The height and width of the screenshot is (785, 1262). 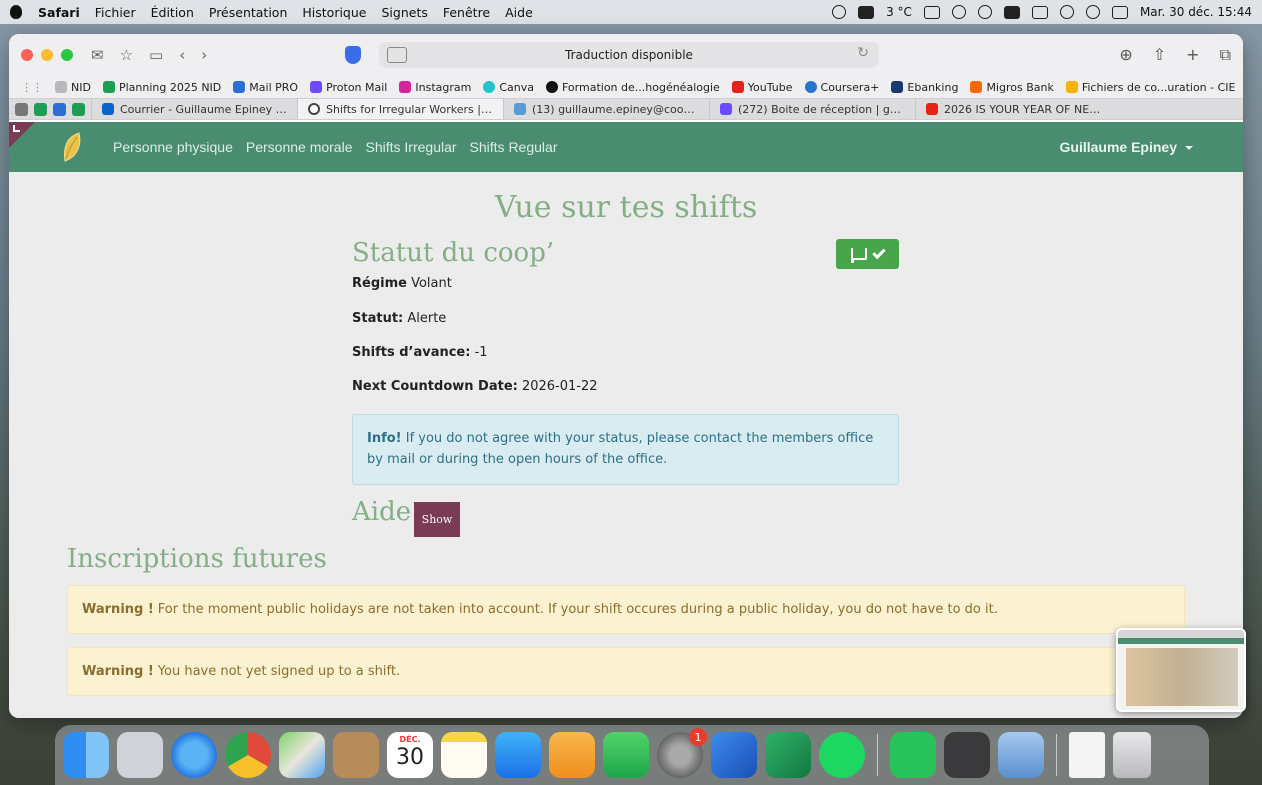 What do you see at coordinates (397, 55) in the screenshot?
I see `translate-icon` at bounding box center [397, 55].